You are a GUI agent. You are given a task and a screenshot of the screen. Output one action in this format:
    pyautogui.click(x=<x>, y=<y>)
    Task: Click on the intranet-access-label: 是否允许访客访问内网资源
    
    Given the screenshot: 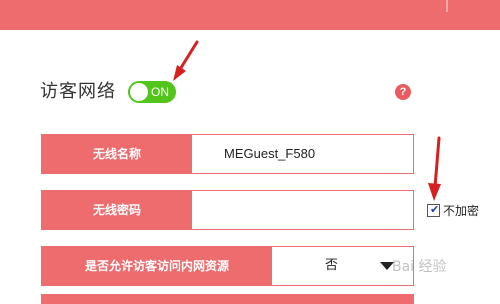 What is the action you would take?
    pyautogui.click(x=157, y=266)
    